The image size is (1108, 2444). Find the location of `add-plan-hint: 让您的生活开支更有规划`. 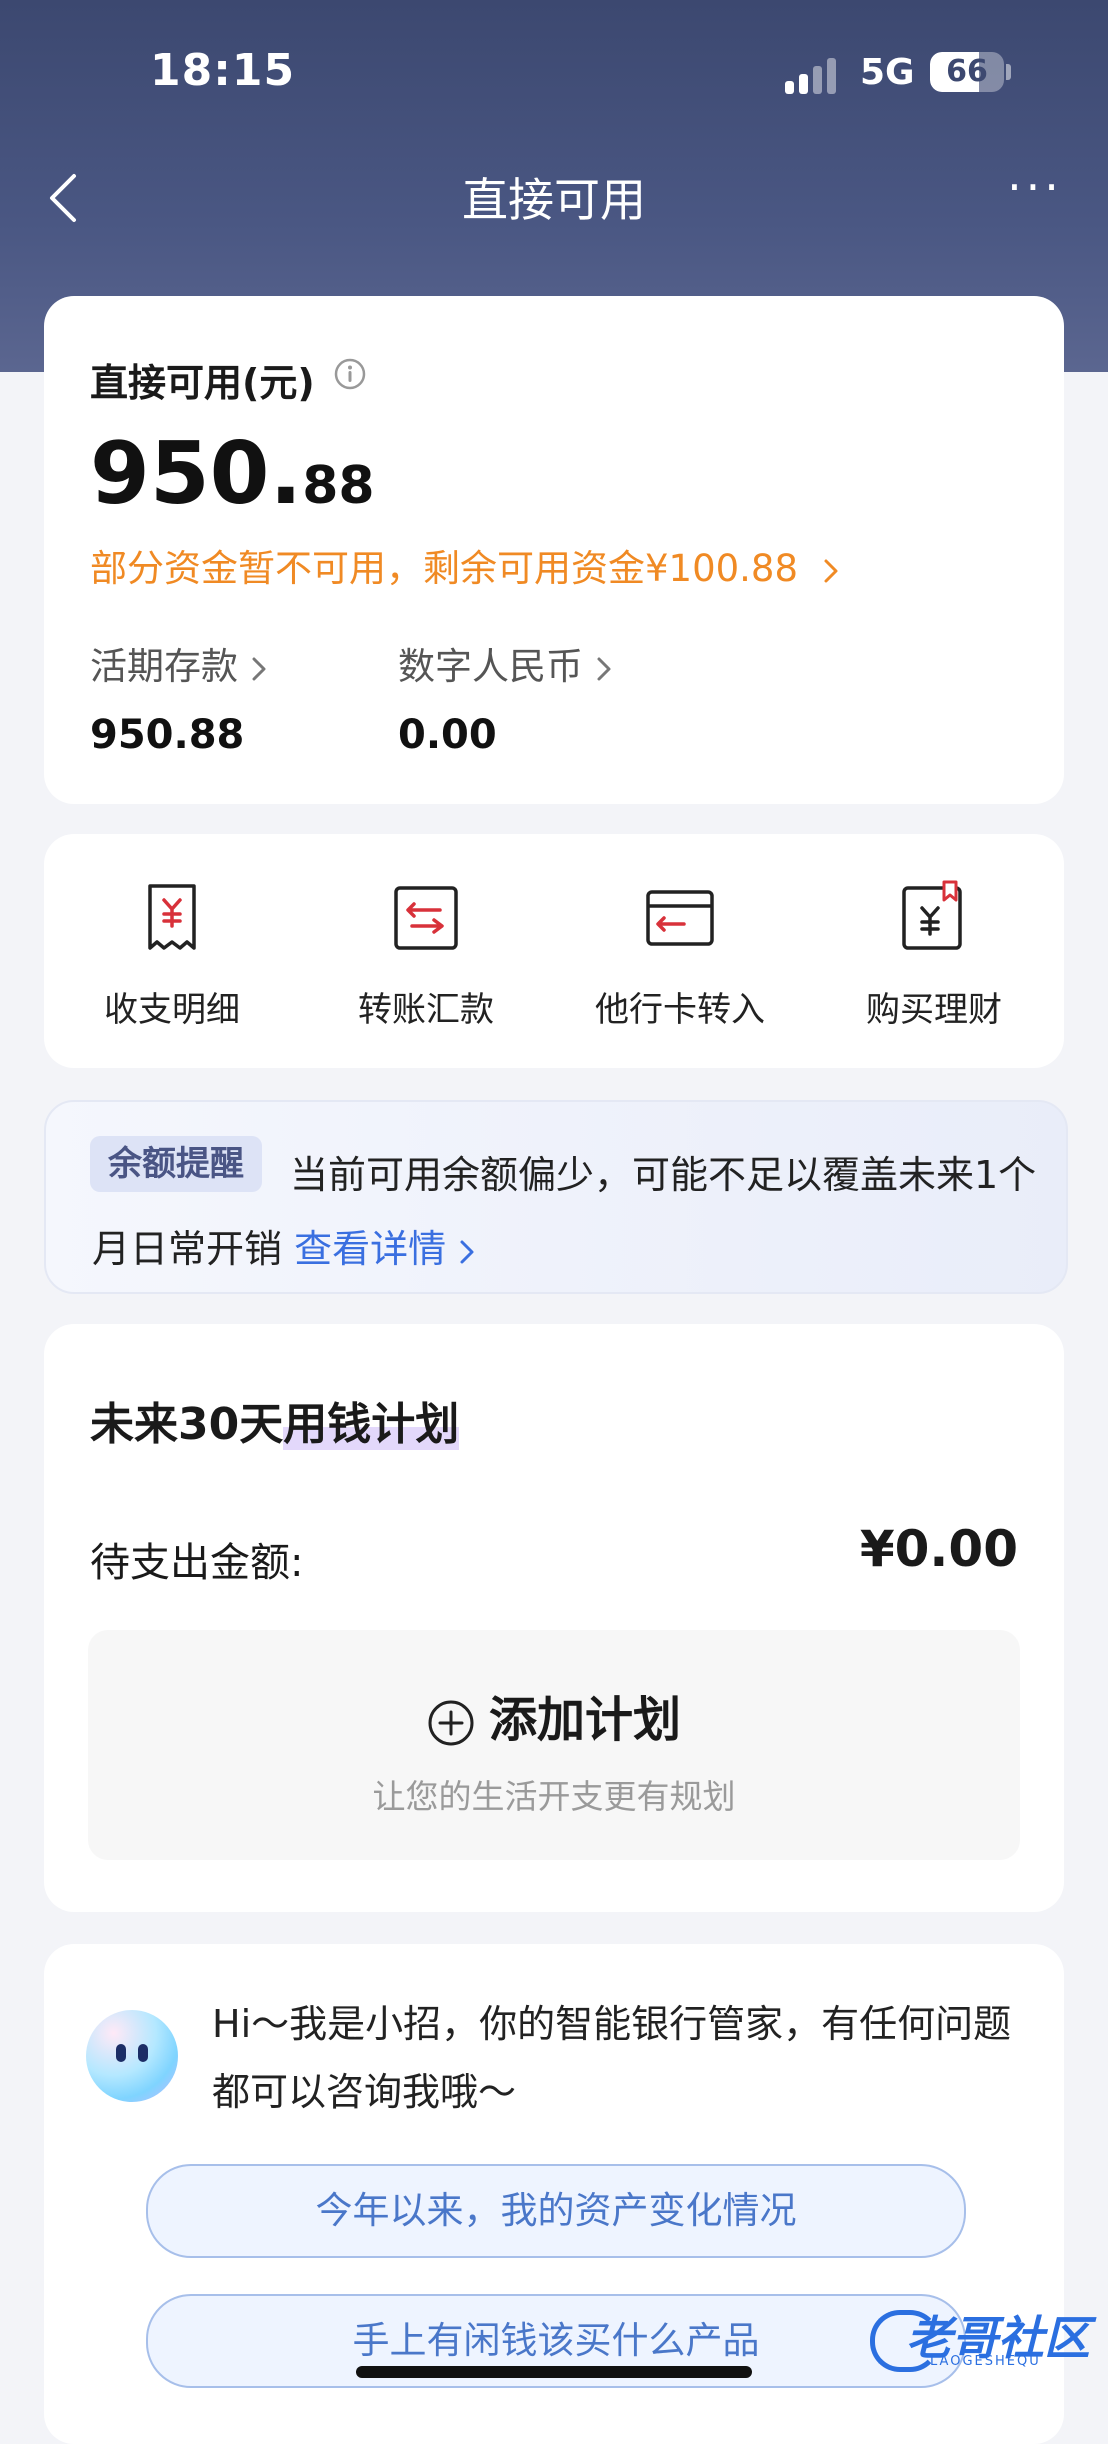

add-plan-hint: 让您的生活开支更有规划 is located at coordinates (554, 1796).